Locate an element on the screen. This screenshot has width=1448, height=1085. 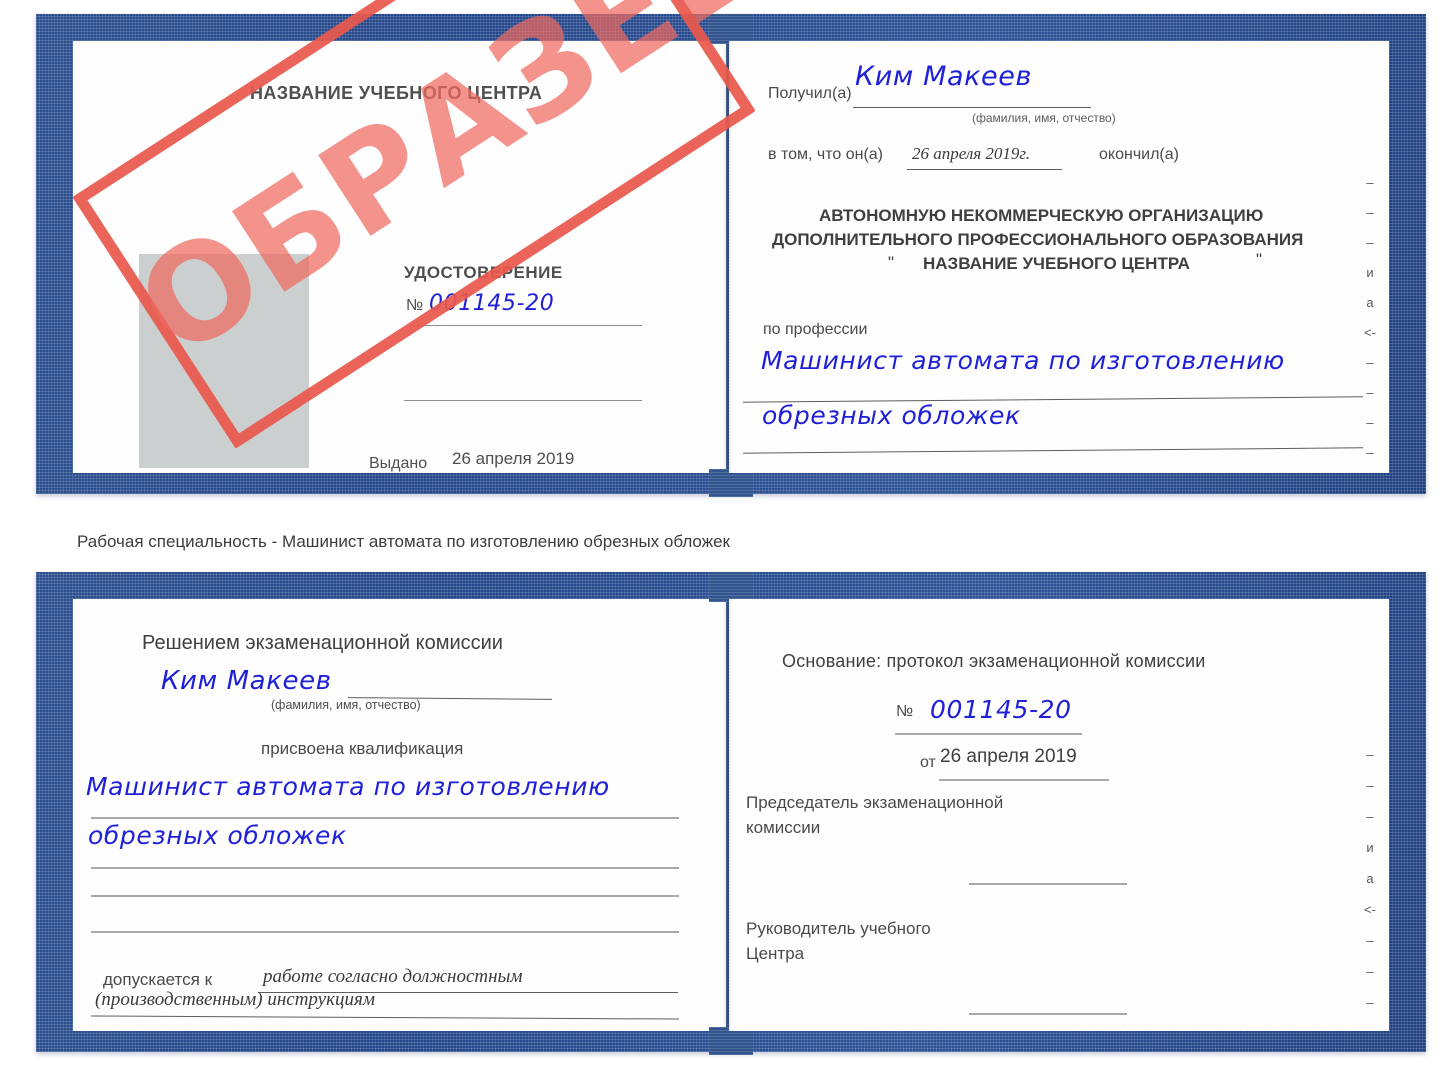
top-right-edge-column: – – – и а <- – – – – is located at coordinates (1370, 317).